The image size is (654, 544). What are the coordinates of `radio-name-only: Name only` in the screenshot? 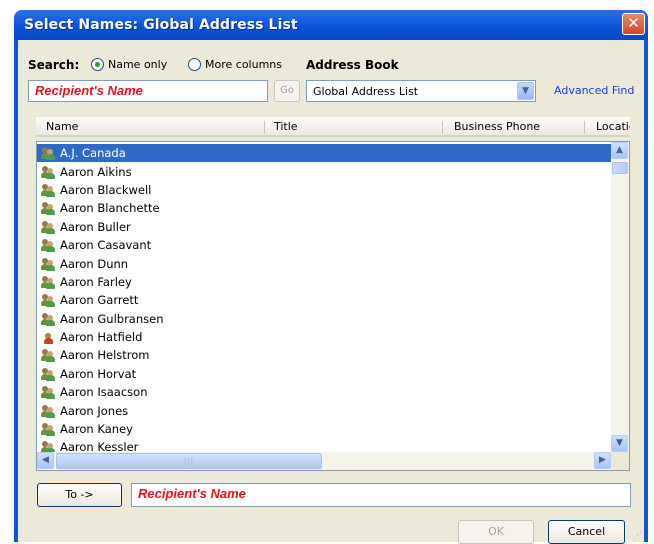 It's located at (129, 64).